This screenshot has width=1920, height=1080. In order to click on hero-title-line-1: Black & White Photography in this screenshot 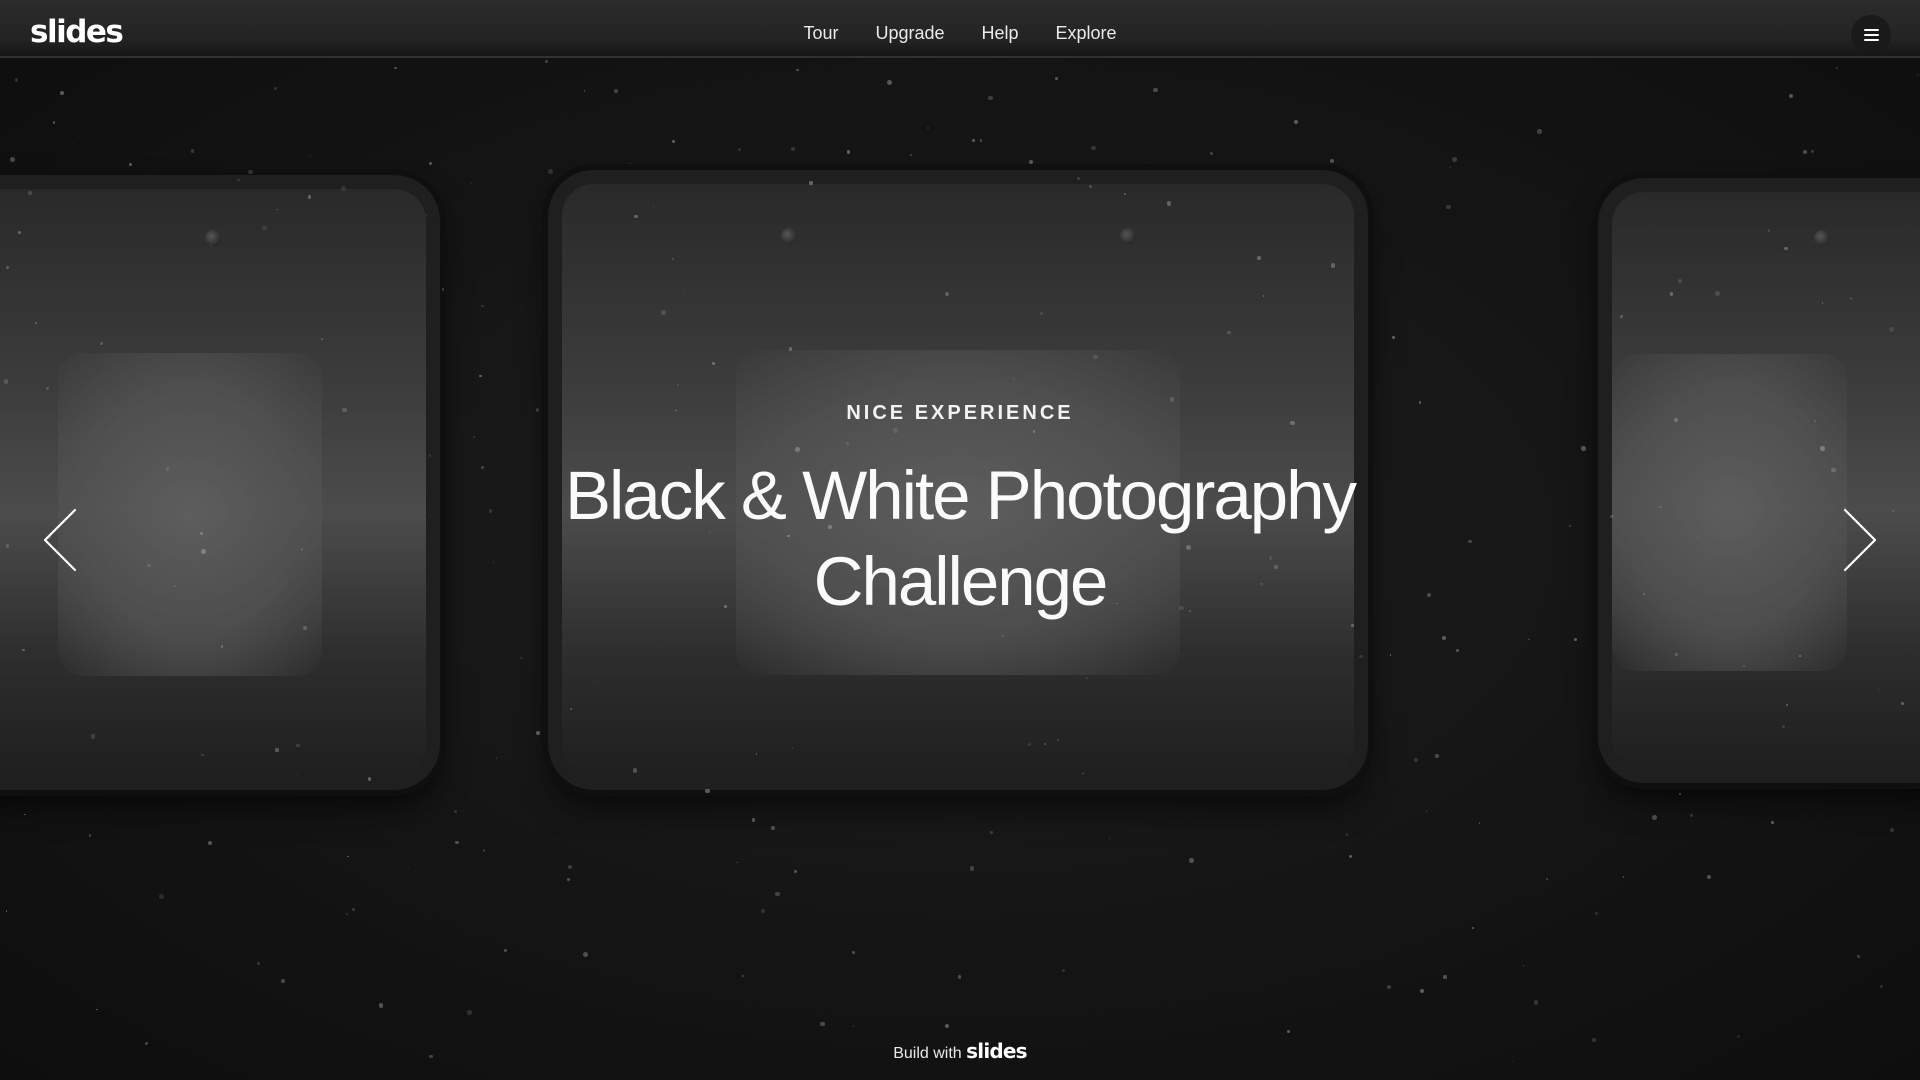, I will do `click(961, 495)`.